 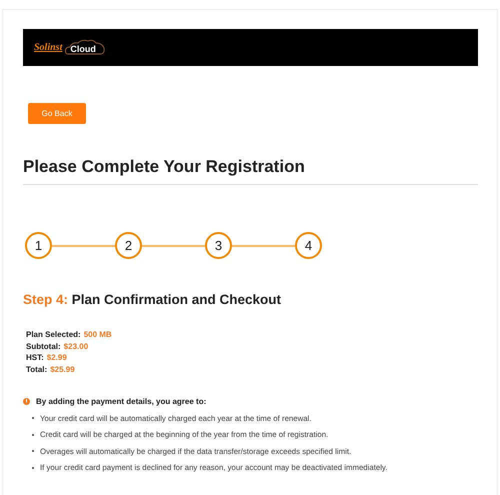 I want to click on step-number: 1, so click(x=38, y=245).